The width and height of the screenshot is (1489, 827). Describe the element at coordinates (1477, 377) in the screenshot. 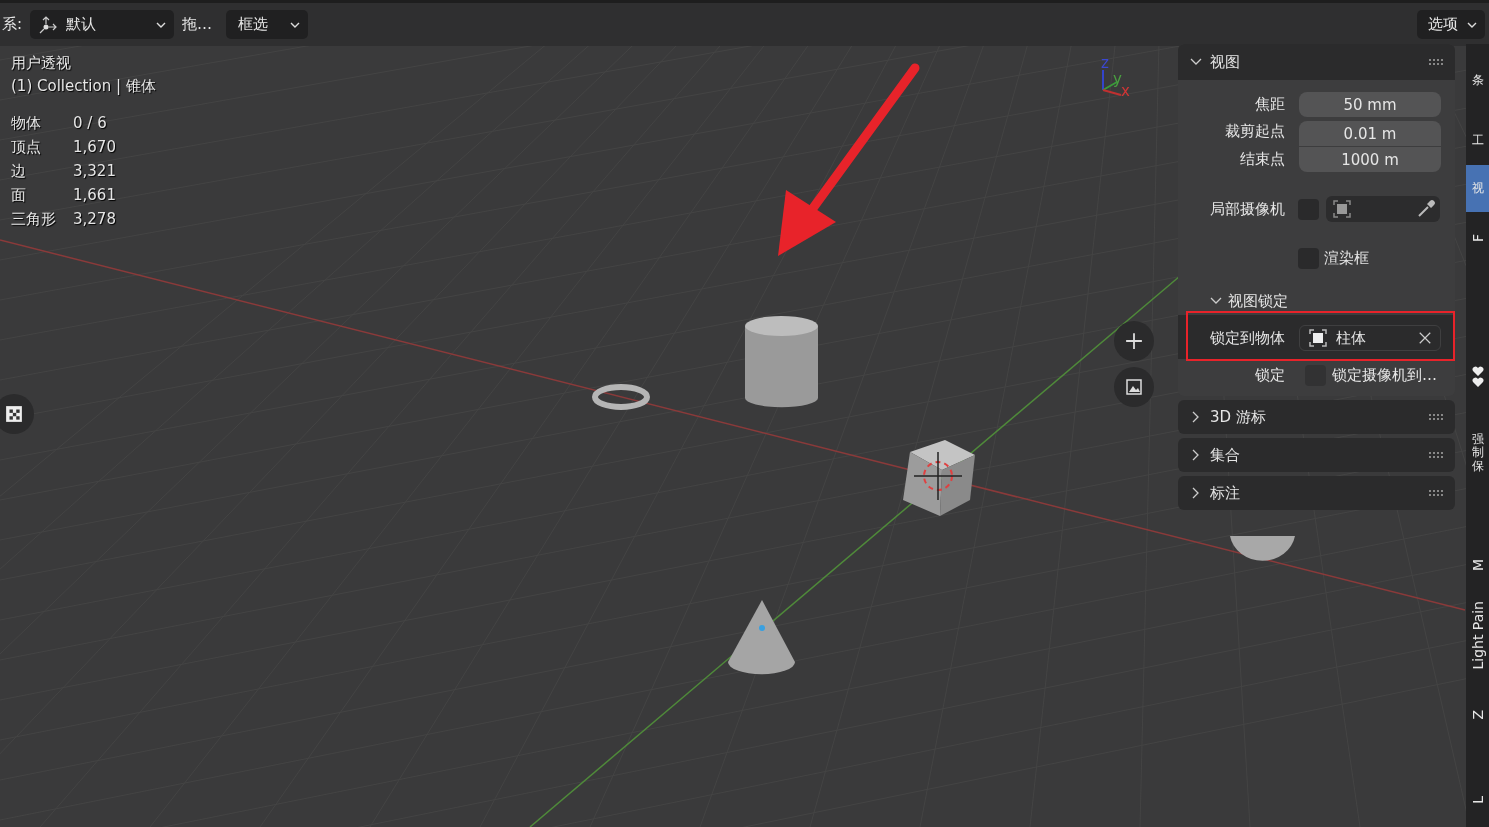

I see `hearts-icon` at that location.